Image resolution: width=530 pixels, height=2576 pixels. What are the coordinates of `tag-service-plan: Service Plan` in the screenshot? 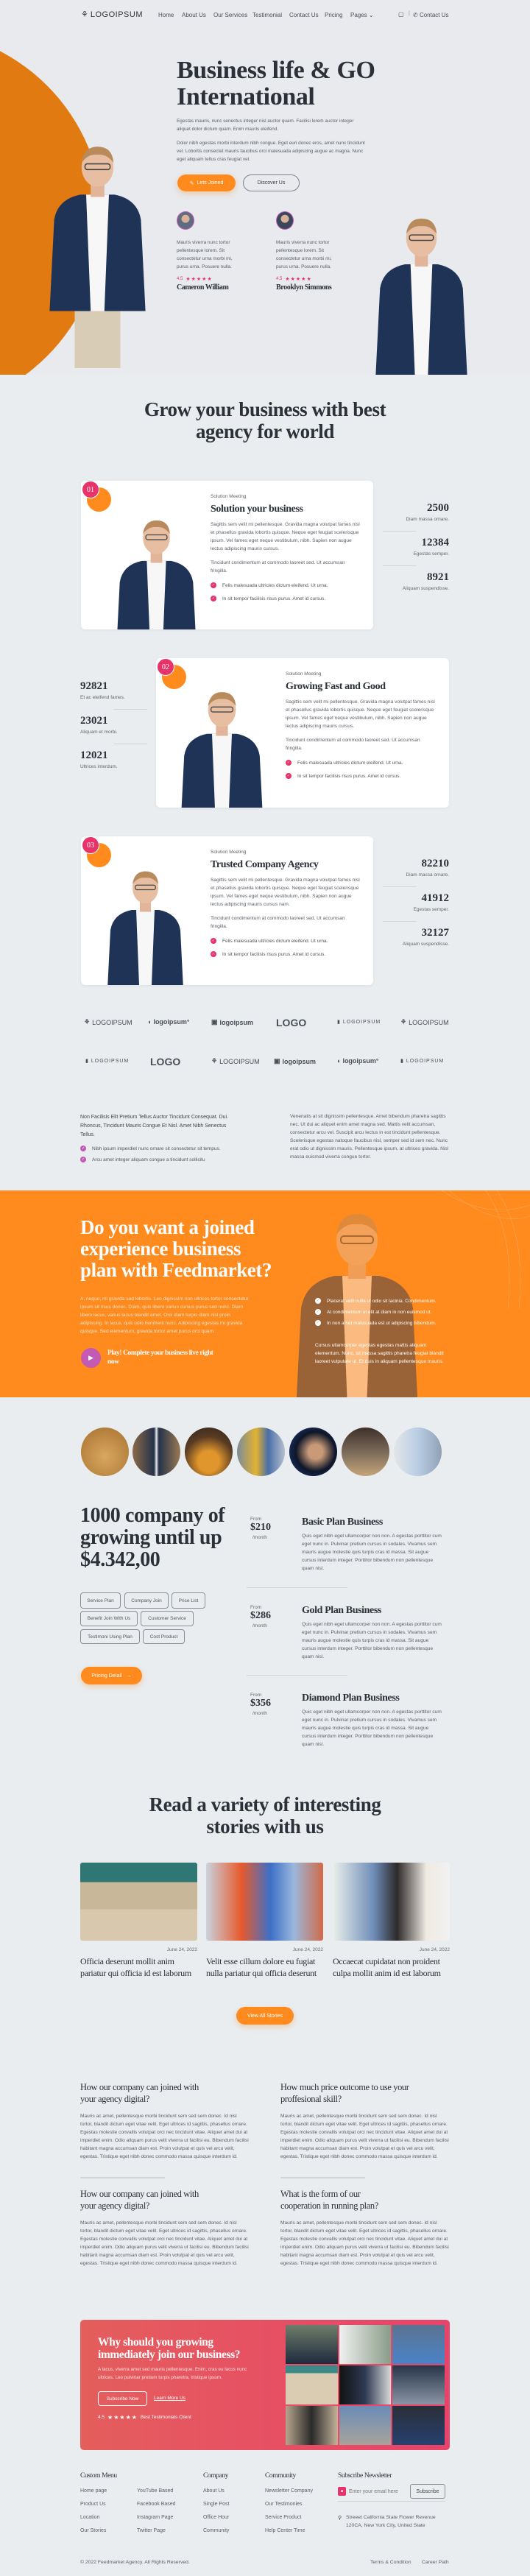 It's located at (100, 1600).